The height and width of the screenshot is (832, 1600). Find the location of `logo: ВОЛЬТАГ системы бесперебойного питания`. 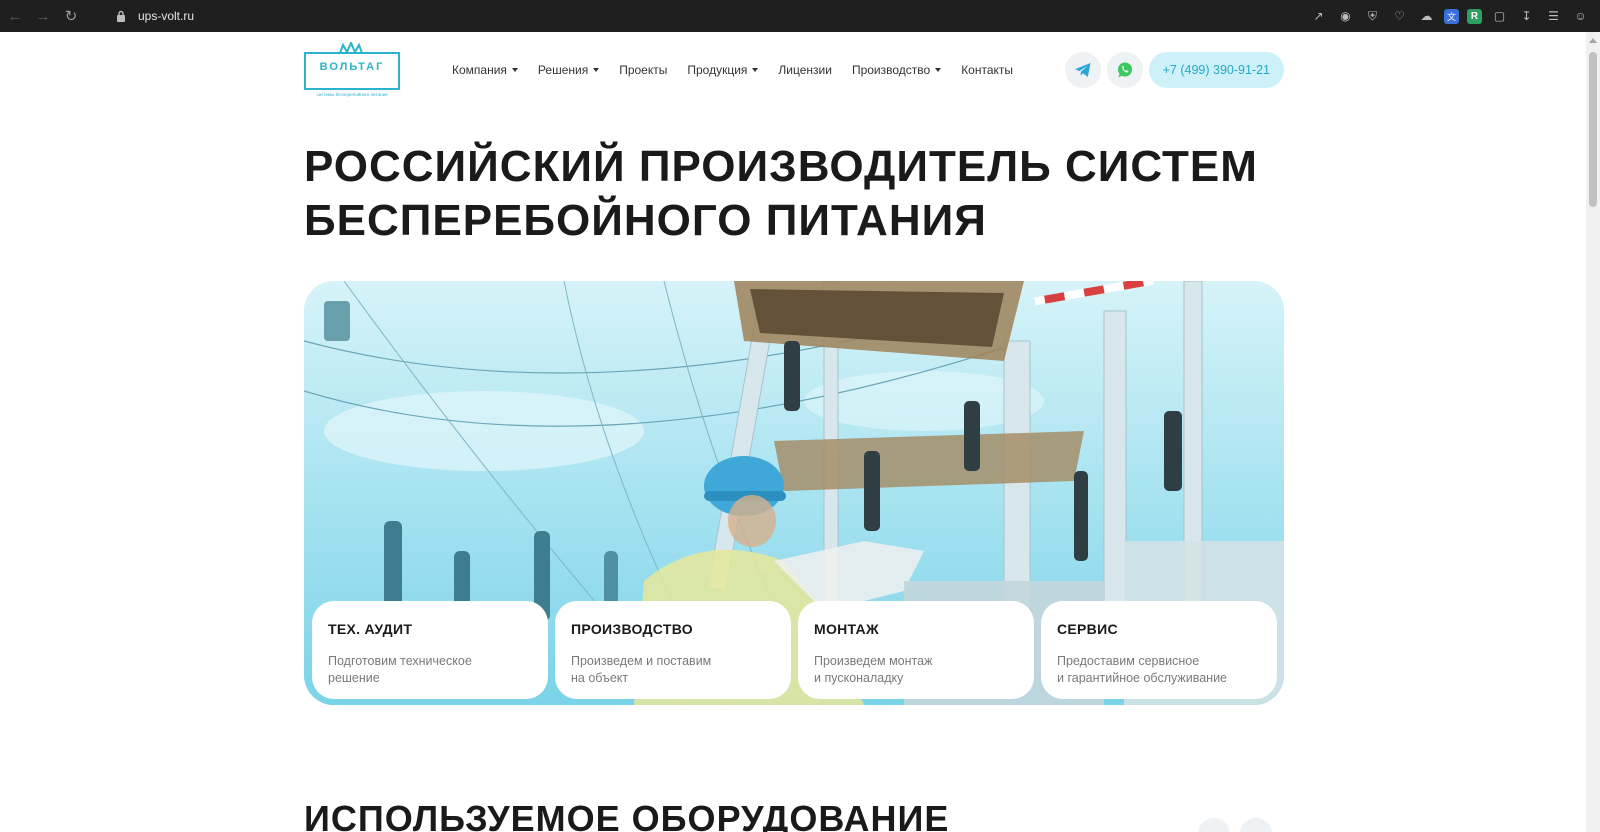

logo: ВОЛЬТАГ системы бесперебойного питания is located at coordinates (352, 70).